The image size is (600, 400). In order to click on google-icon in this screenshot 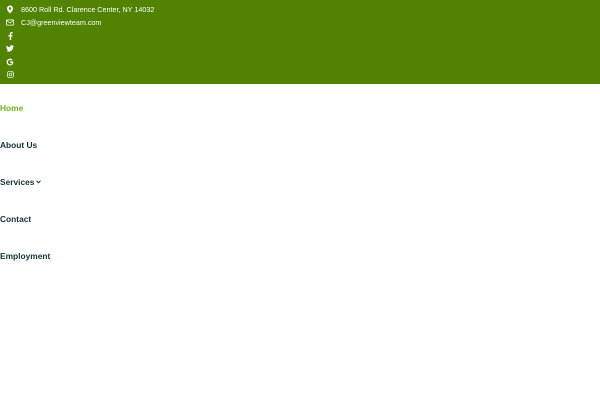, I will do `click(10, 62)`.